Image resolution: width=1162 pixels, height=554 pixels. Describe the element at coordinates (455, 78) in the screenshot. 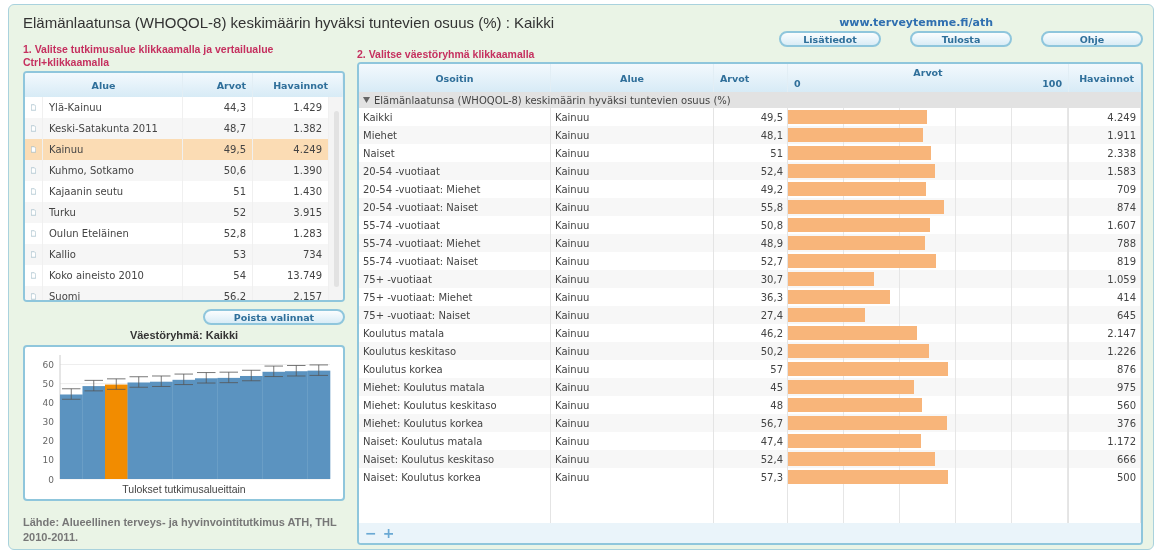

I see `column-header: Osoitin` at that location.